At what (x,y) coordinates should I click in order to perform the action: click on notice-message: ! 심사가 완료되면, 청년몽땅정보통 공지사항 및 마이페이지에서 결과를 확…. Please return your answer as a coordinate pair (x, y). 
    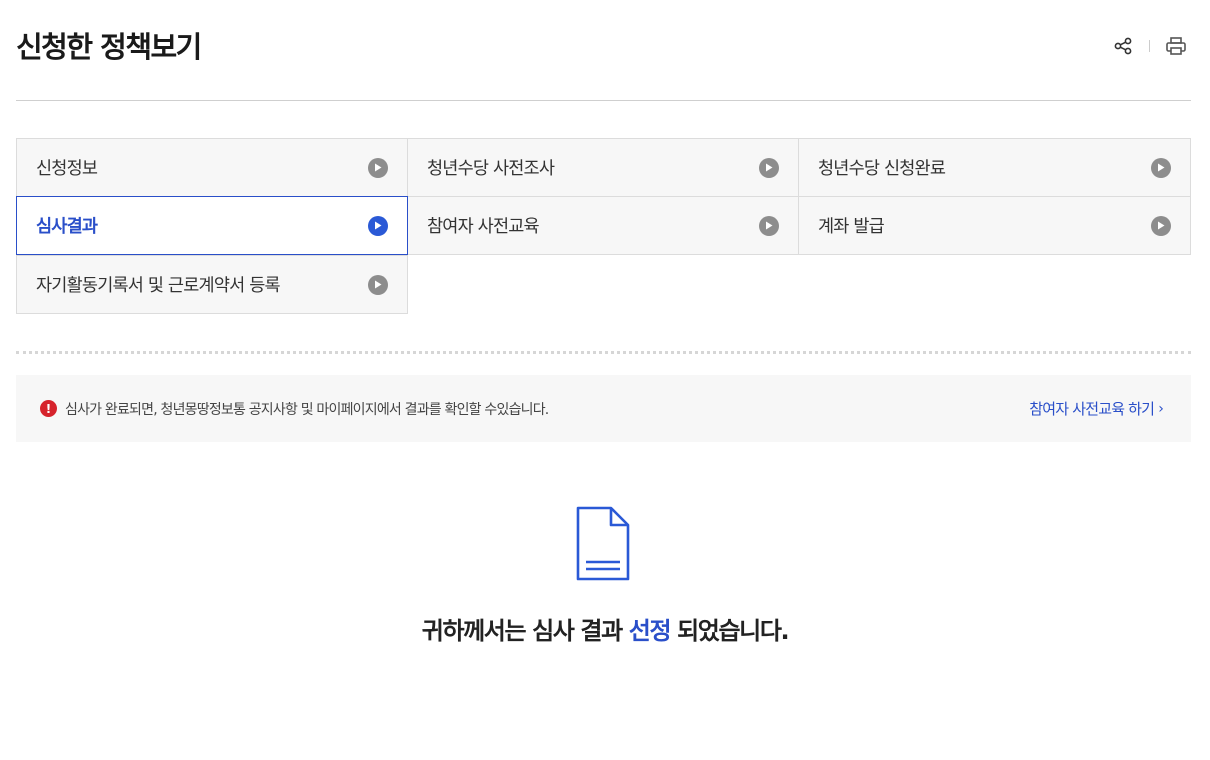
    Looking at the image, I should click on (294, 409).